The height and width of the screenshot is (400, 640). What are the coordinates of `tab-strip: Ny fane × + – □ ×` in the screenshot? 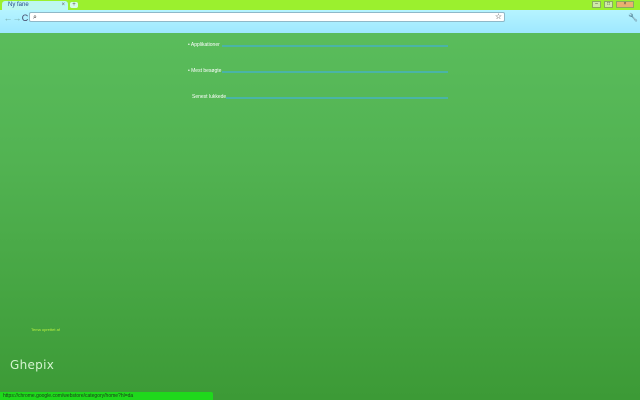 It's located at (320, 5).